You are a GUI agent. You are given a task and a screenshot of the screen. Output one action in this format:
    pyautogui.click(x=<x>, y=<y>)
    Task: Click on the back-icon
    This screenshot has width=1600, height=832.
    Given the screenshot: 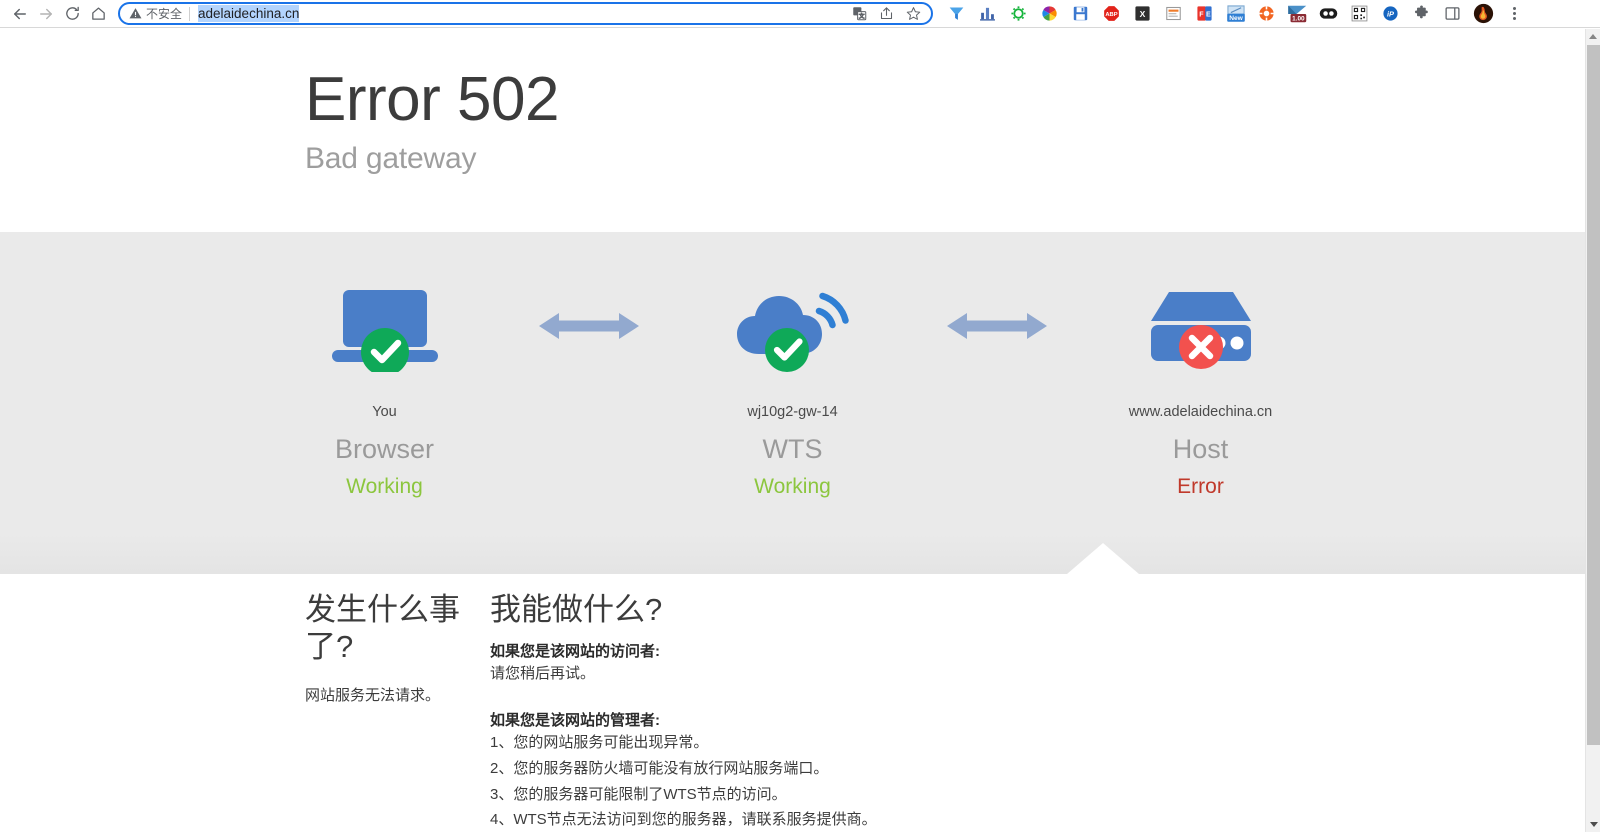 What is the action you would take?
    pyautogui.click(x=20, y=14)
    